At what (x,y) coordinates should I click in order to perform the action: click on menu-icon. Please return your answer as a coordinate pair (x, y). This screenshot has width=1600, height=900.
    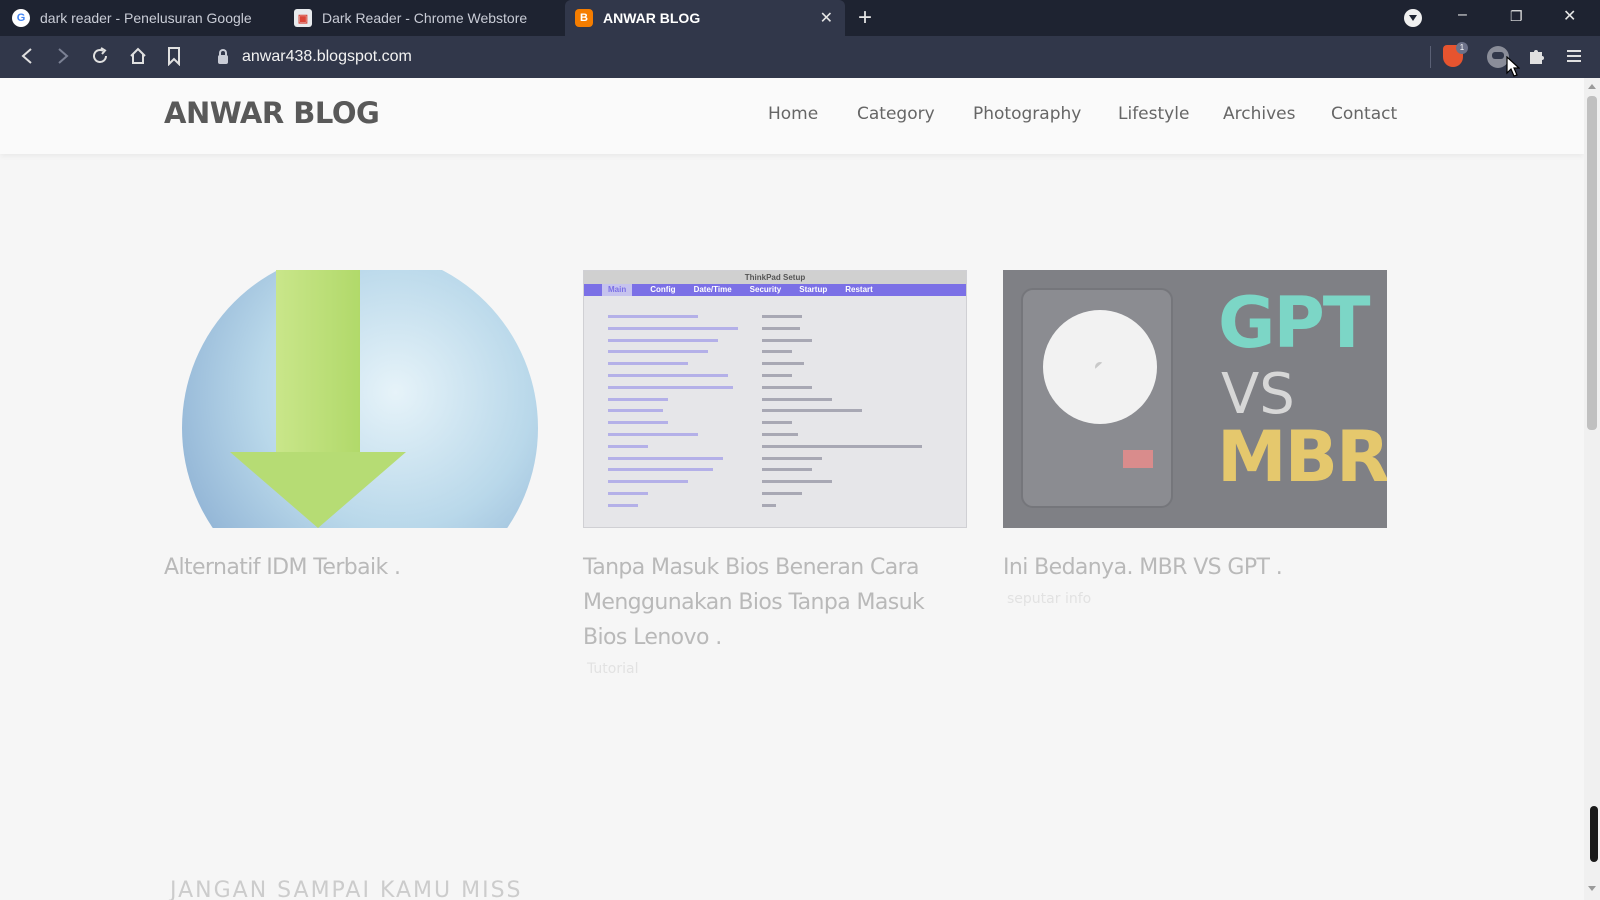
    Looking at the image, I should click on (1574, 56).